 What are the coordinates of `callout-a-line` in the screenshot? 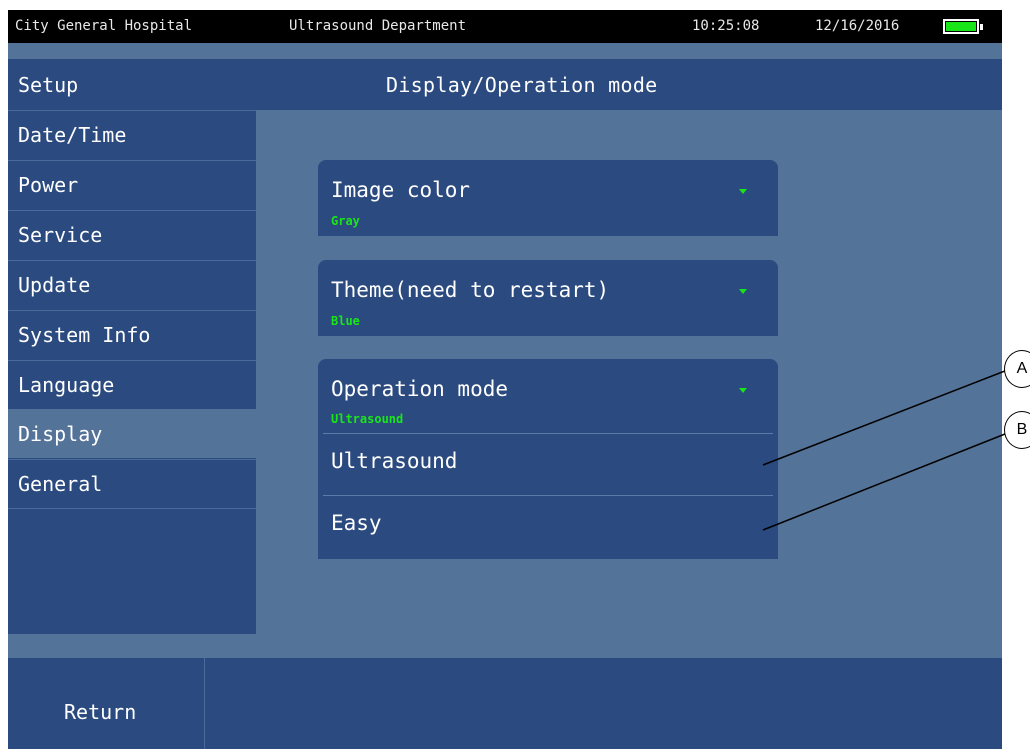 It's located at (886, 417).